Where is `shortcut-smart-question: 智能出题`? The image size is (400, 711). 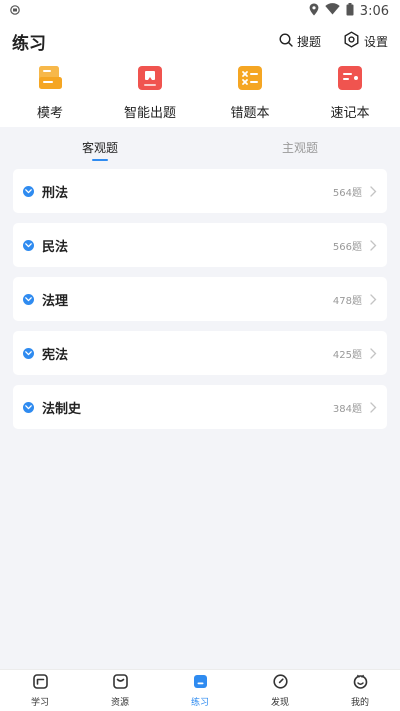 shortcut-smart-question: 智能出题 is located at coordinates (150, 92).